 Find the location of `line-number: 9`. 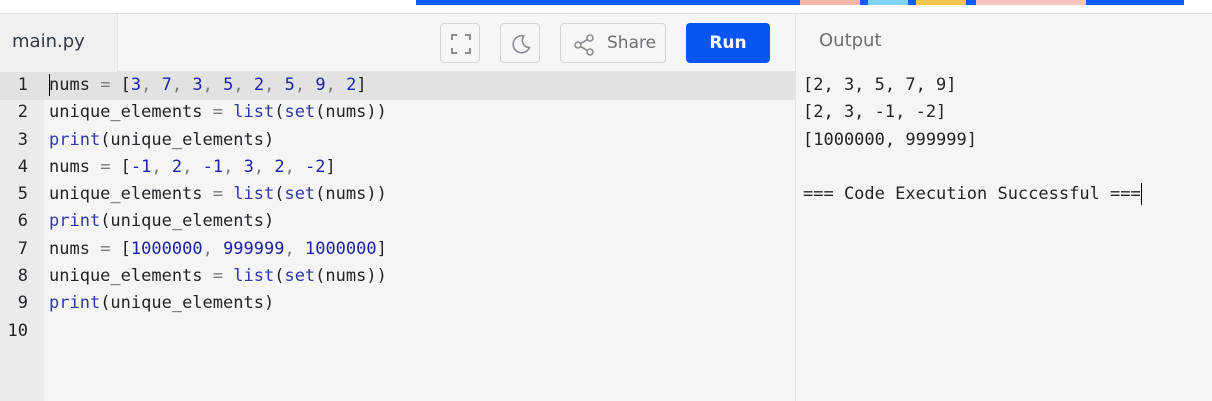

line-number: 9 is located at coordinates (22, 303).